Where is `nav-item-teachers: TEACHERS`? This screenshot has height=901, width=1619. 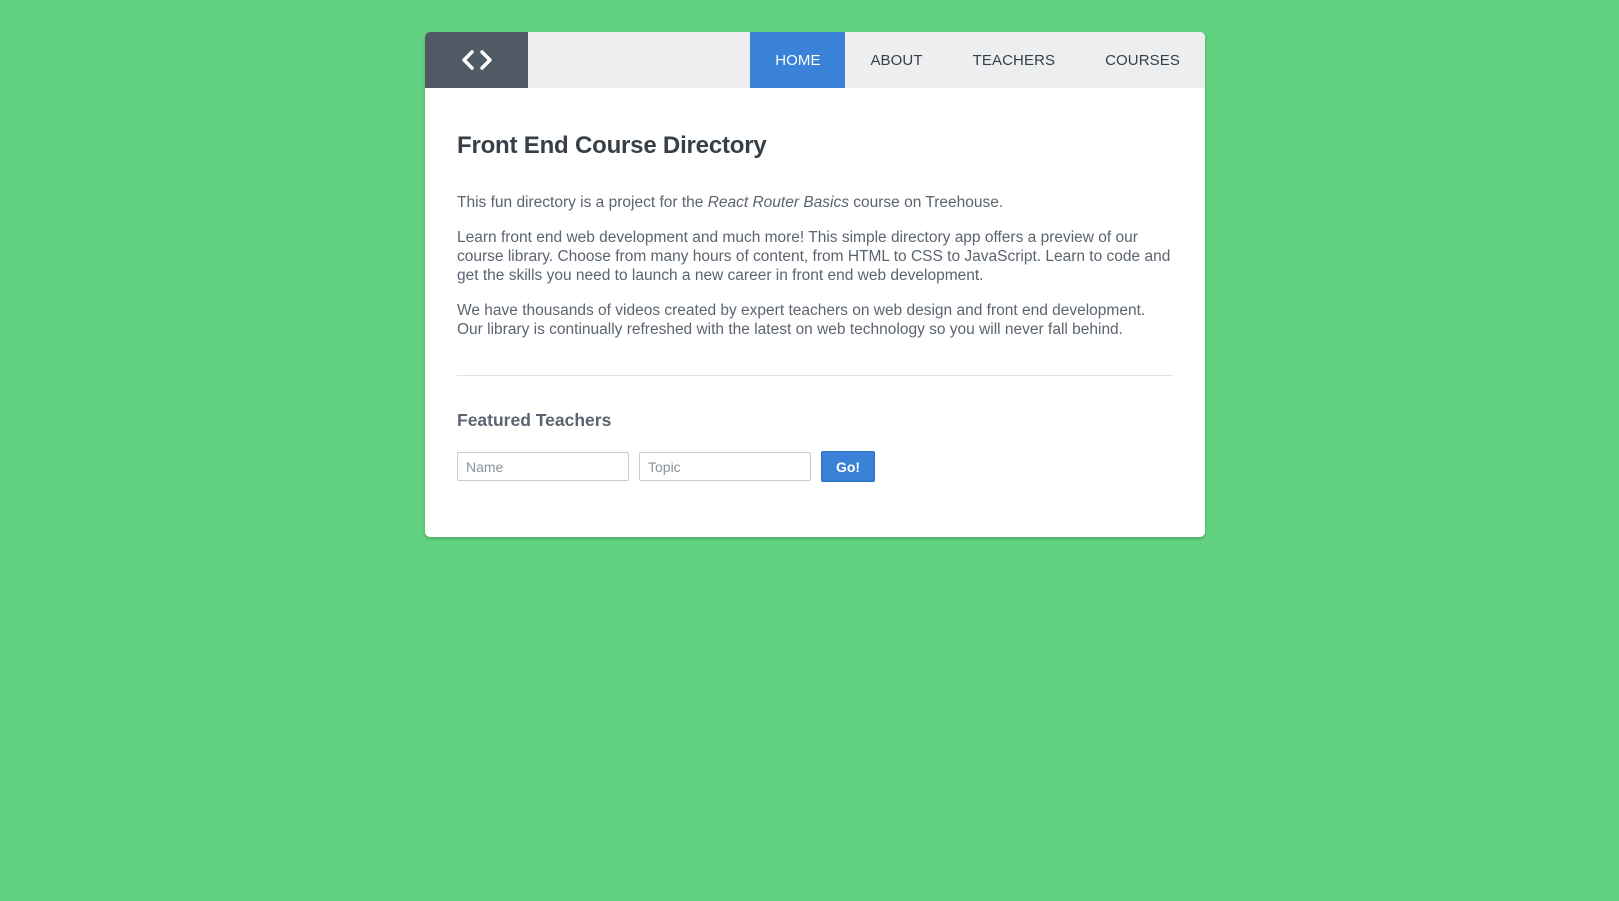
nav-item-teachers: TEACHERS is located at coordinates (1014, 60).